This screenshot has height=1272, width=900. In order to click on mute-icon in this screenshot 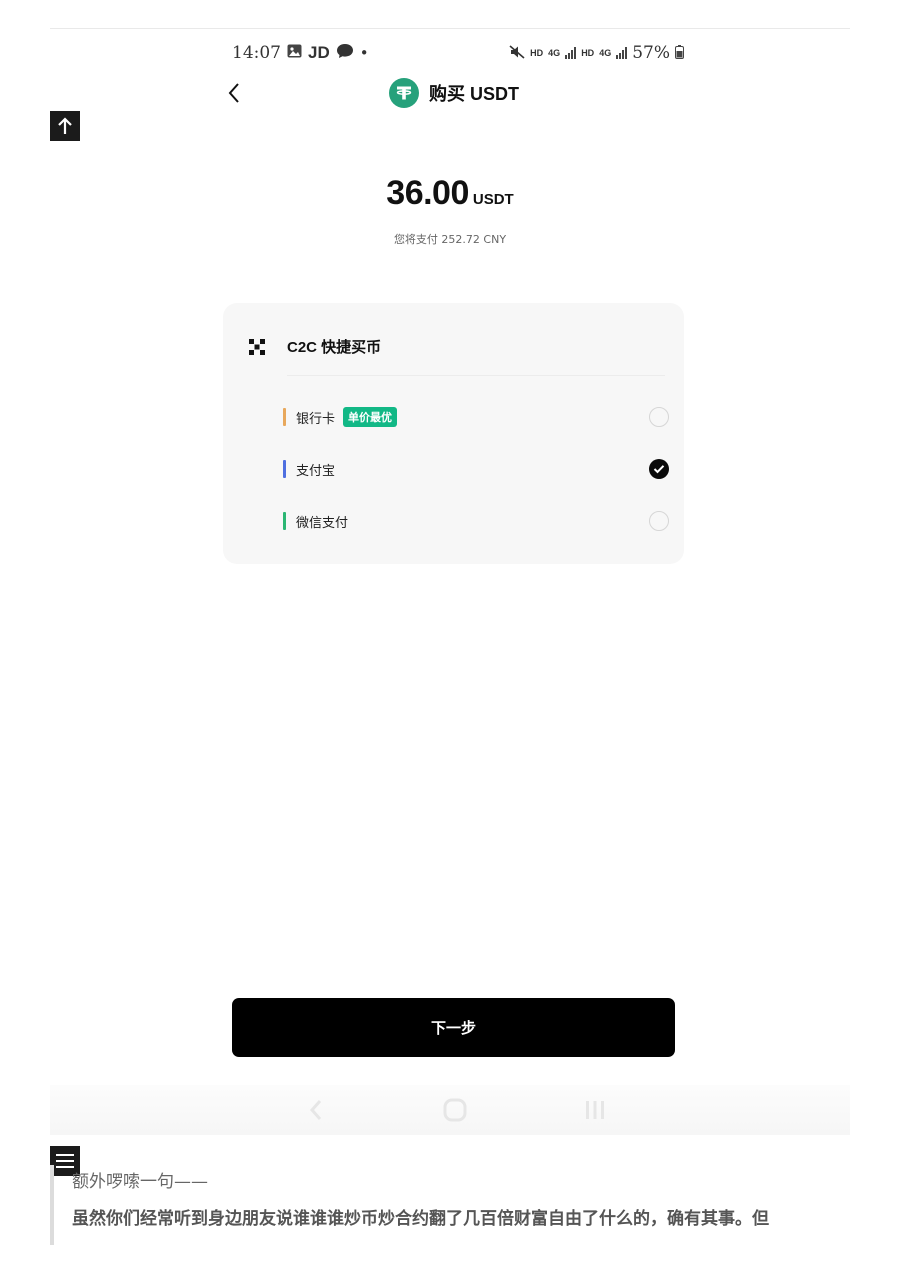, I will do `click(517, 53)`.